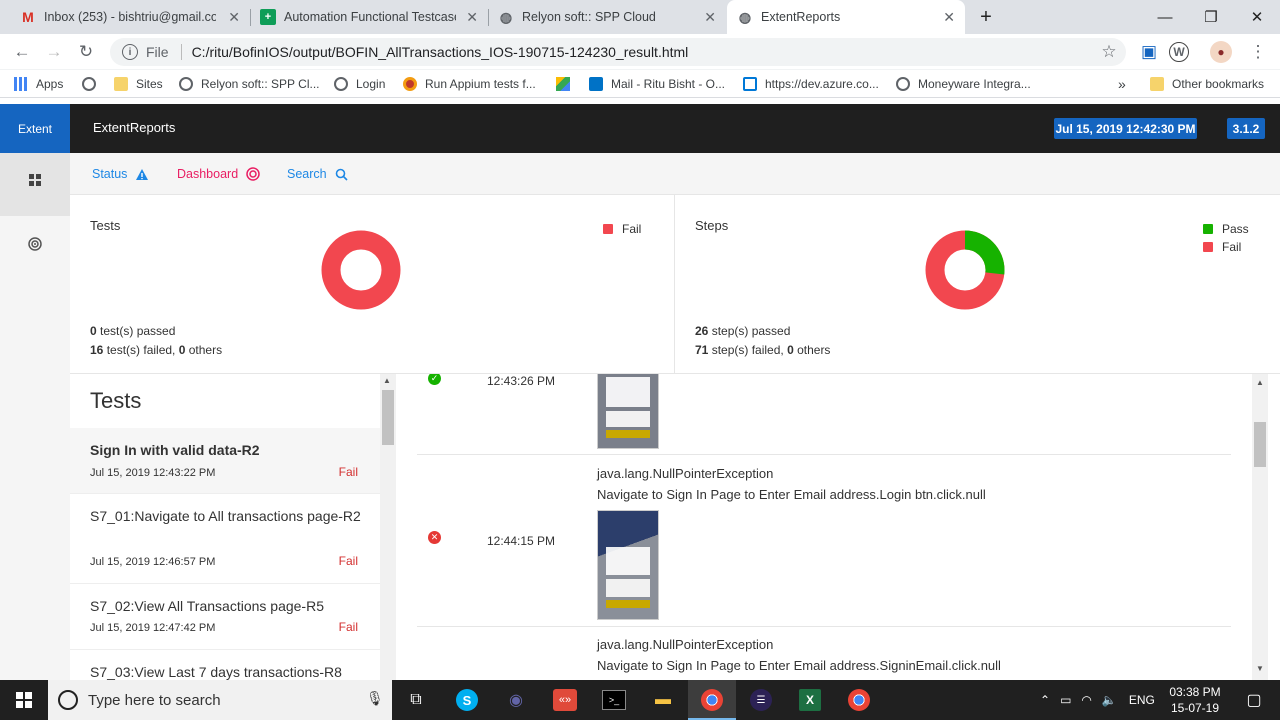 Image resolution: width=1280 pixels, height=720 pixels. What do you see at coordinates (607, 17) in the screenshot?
I see `tab-relyon: ◍ Relyon soft:: SPP Cloud ✕` at bounding box center [607, 17].